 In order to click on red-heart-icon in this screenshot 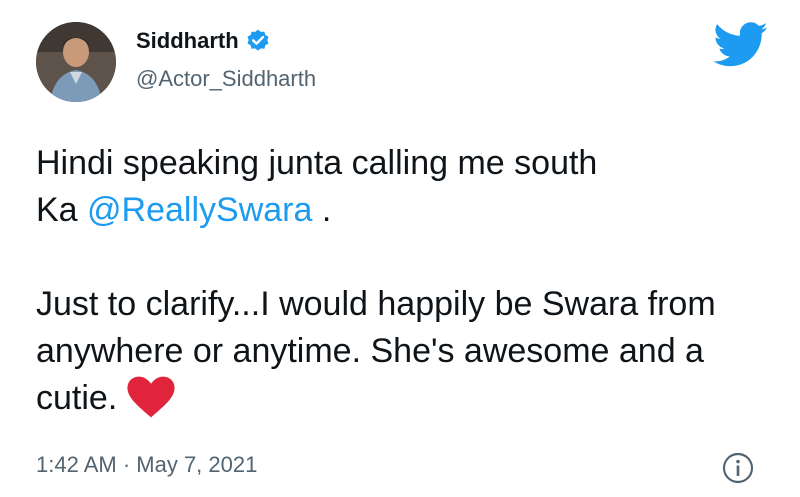, I will do `click(151, 397)`.